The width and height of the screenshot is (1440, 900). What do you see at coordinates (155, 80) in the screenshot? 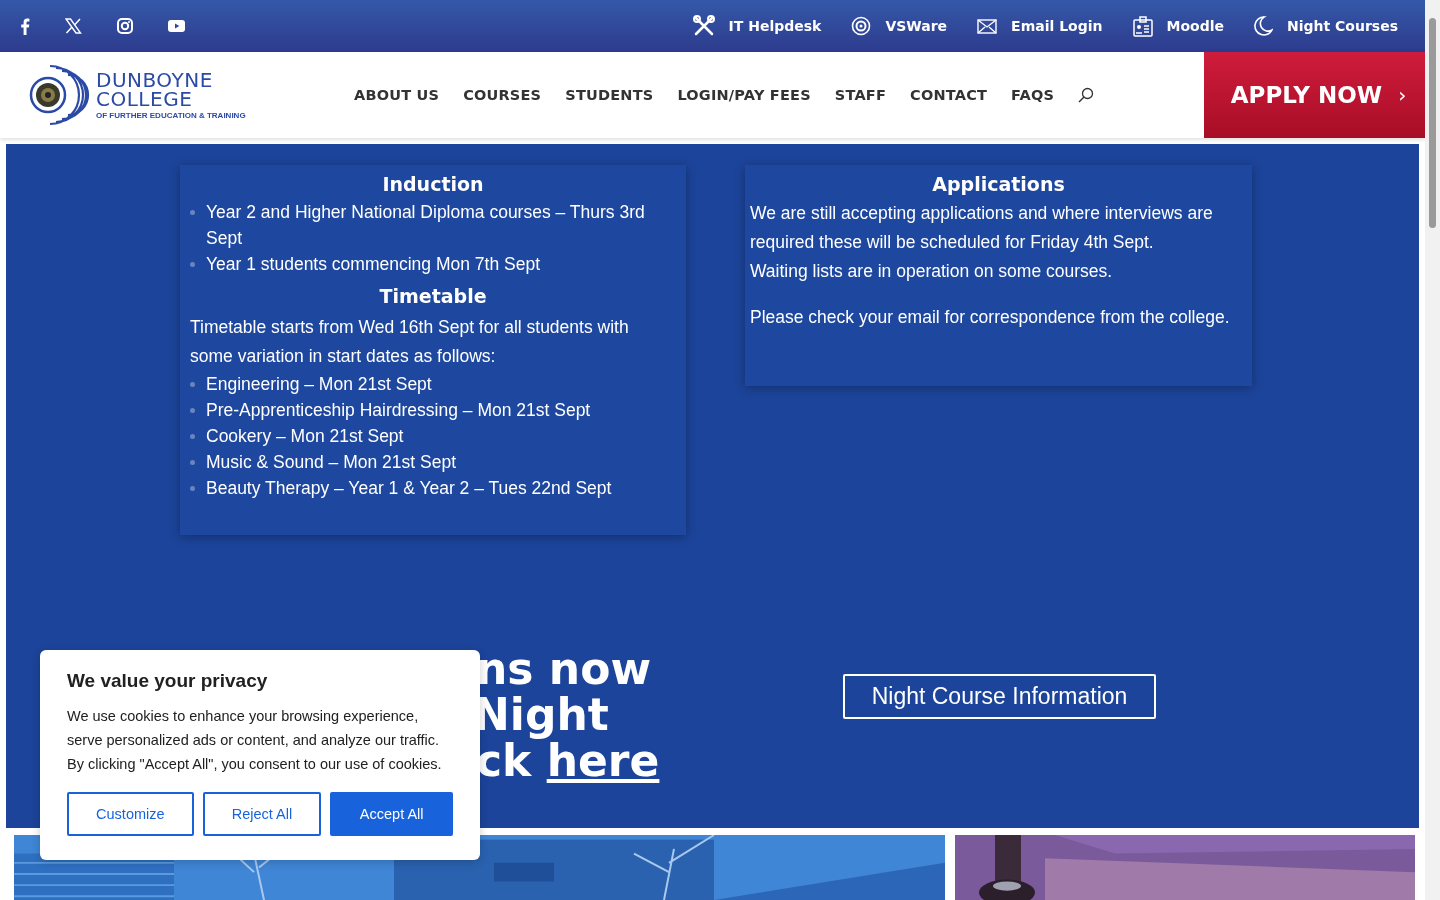
I see `logo-name: DUNBOYNE` at bounding box center [155, 80].